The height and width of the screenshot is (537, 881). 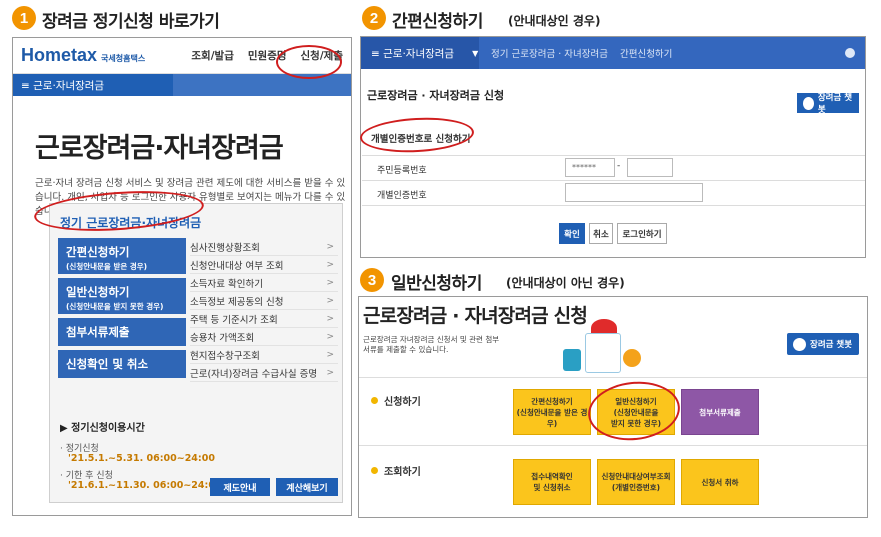 What do you see at coordinates (374, 18) in the screenshot?
I see `step-2-badge: 2` at bounding box center [374, 18].